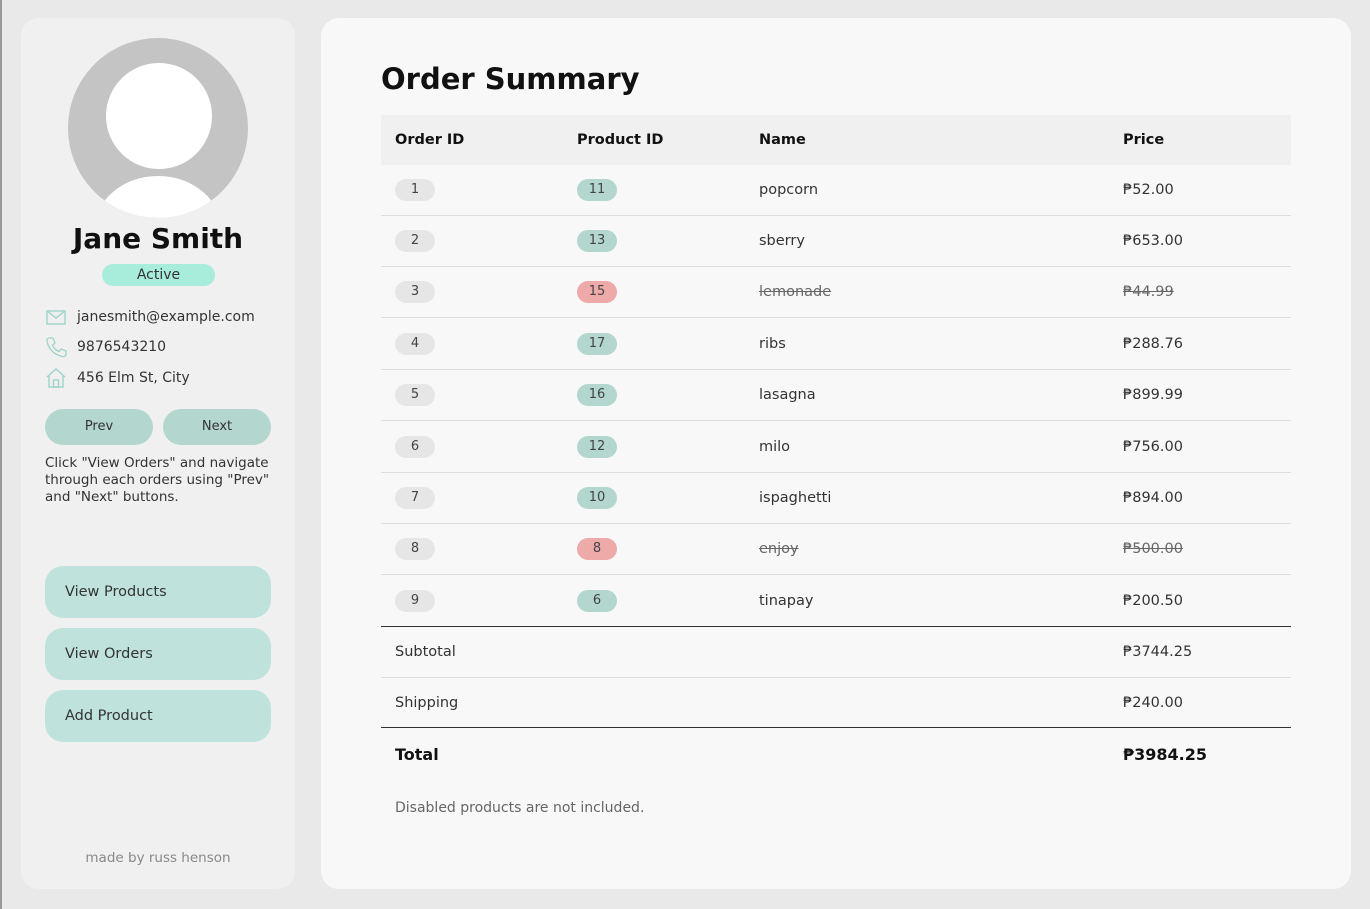  Describe the element at coordinates (597, 292) in the screenshot. I see `product-id-badge: 15` at that location.